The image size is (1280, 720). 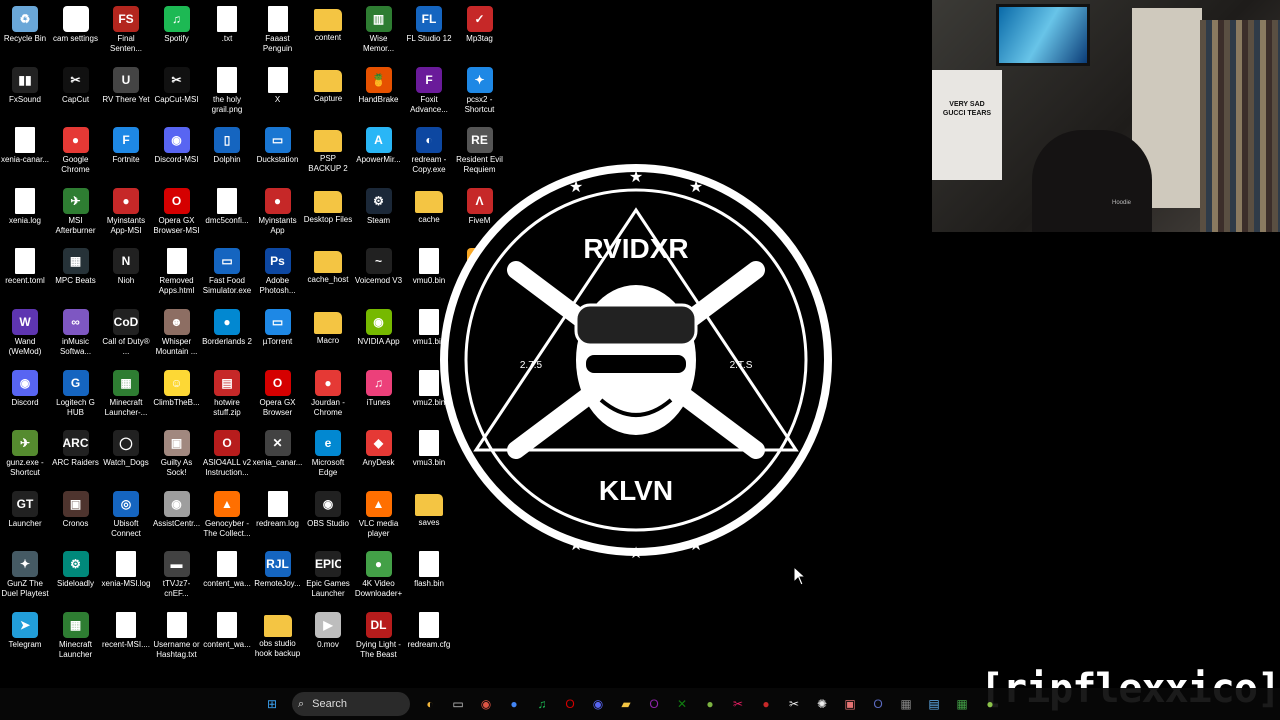 I want to click on desktop-icon-recycle-bin: ♻ Recycle Bin, so click(x=25, y=30).